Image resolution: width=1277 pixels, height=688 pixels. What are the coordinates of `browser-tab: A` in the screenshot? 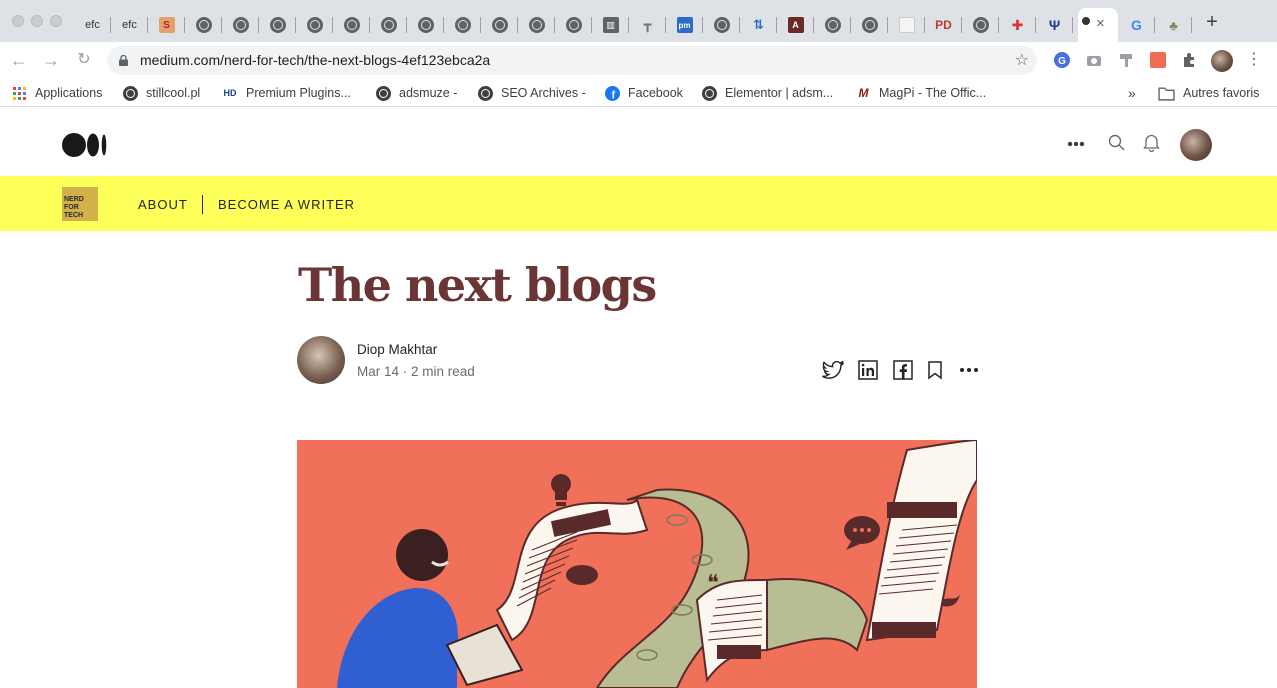 It's located at (795, 25).